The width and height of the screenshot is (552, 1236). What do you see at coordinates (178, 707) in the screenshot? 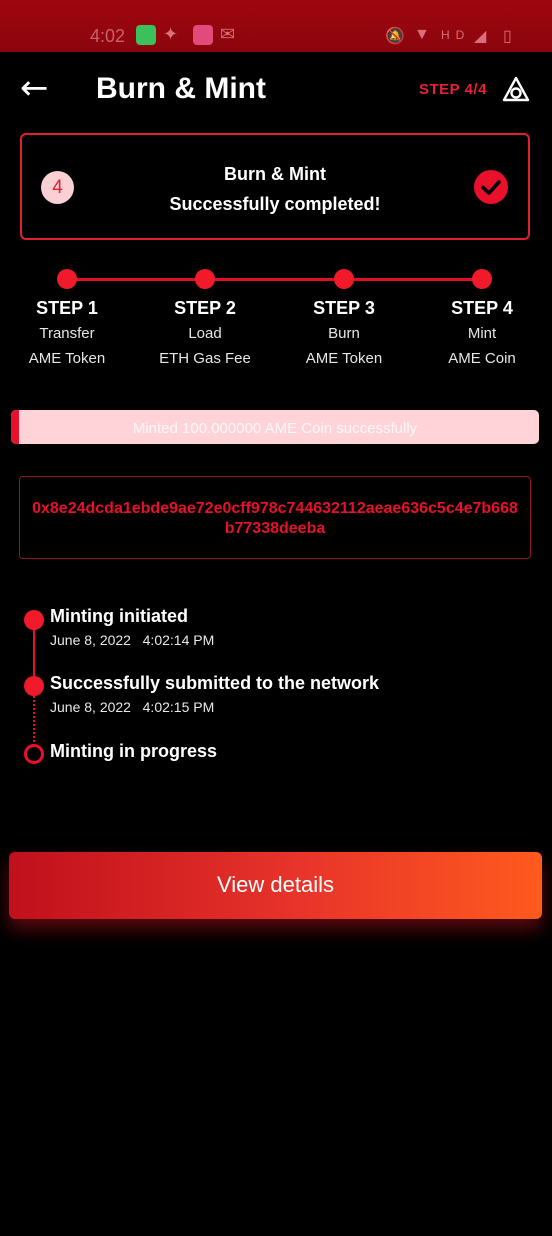
I see `timeline-time: 4:02:15 PM` at bounding box center [178, 707].